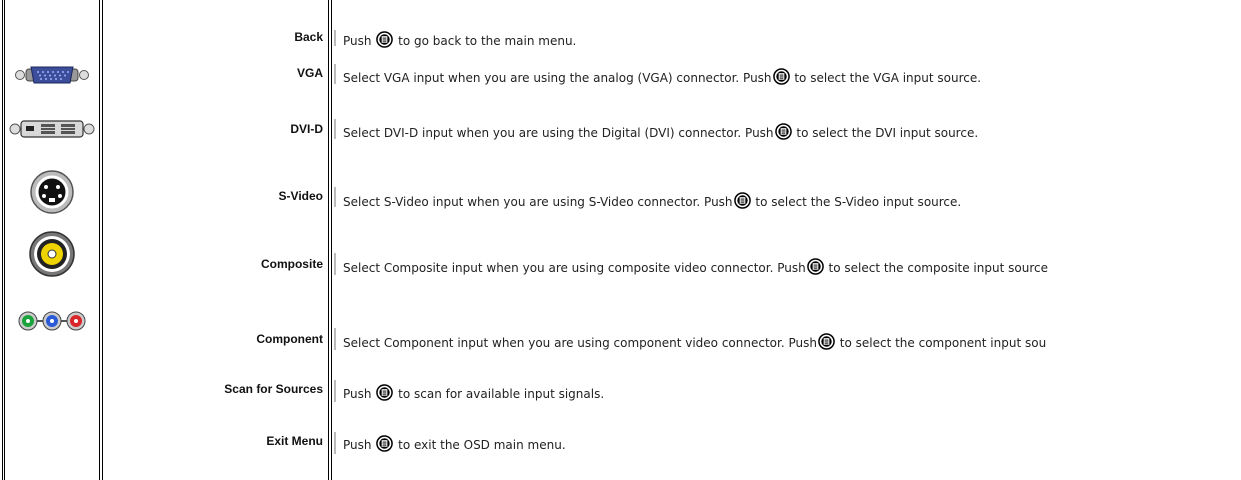 The width and height of the screenshot is (1241, 480). Describe the element at coordinates (273, 389) in the screenshot. I see `row-label-scan-for-sources: Scan for Sources` at that location.